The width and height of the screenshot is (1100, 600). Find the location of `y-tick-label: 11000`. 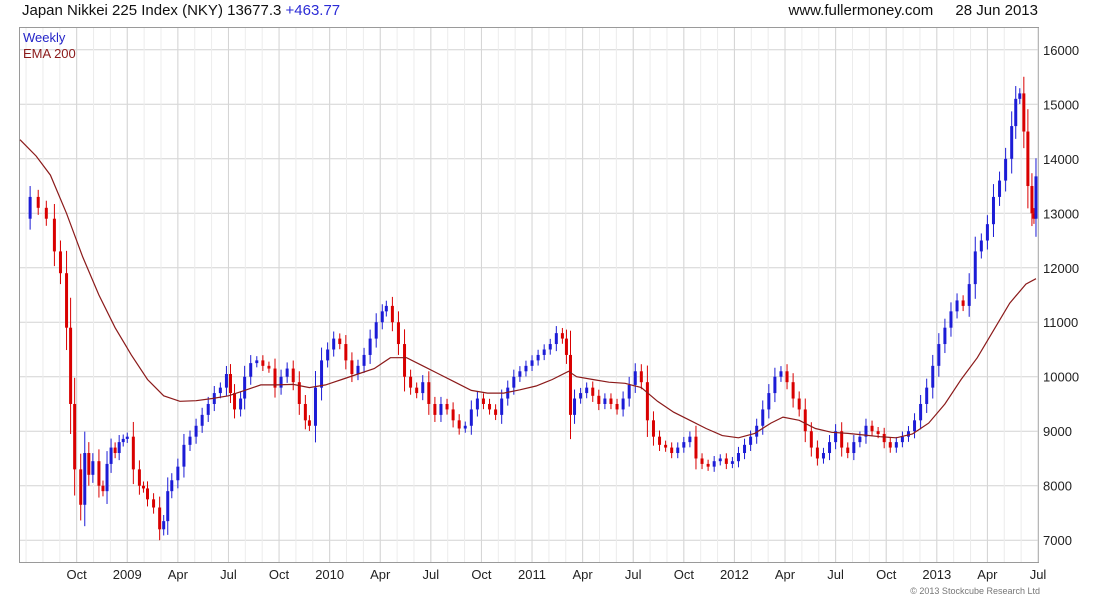

y-tick-label: 11000 is located at coordinates (1060, 322).